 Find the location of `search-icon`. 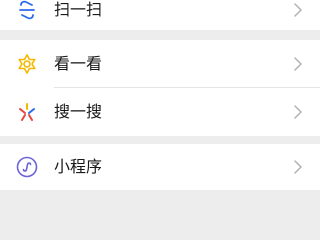

search-icon is located at coordinates (27, 112).